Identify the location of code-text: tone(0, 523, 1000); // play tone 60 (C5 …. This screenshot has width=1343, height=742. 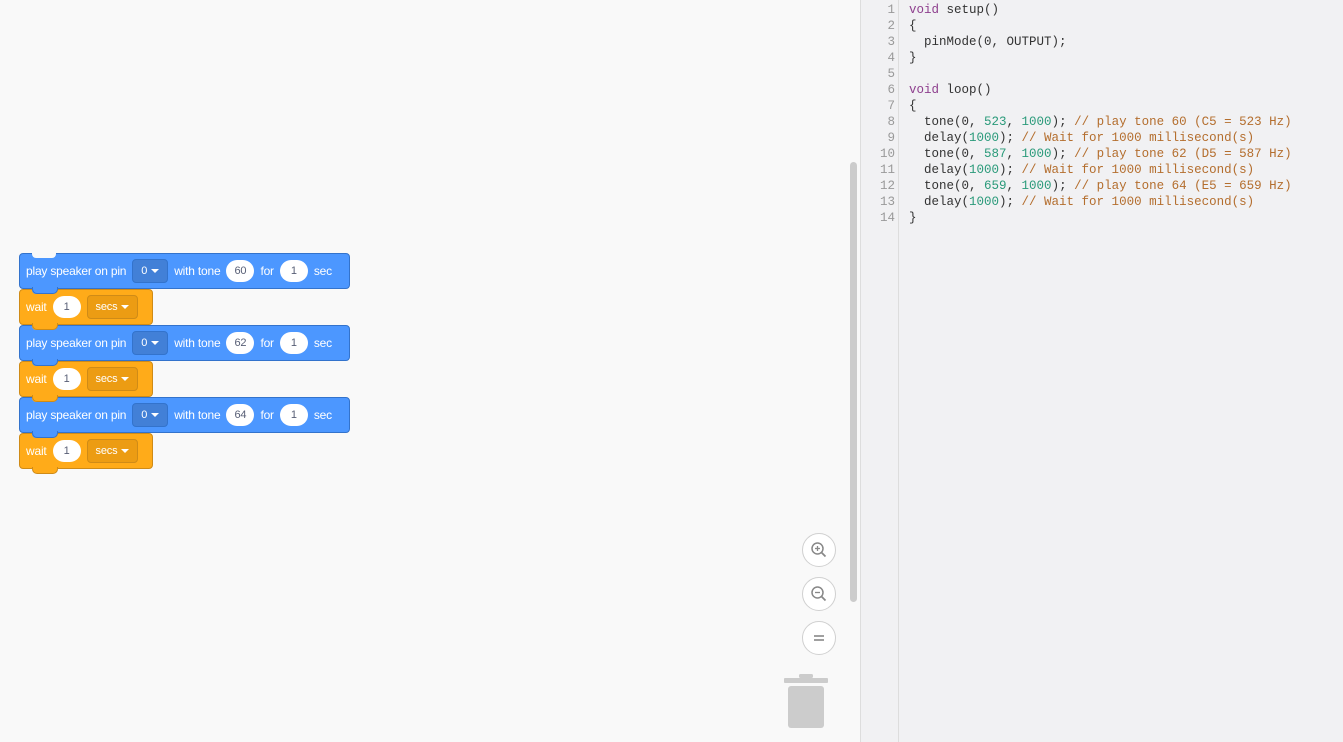
(1100, 122).